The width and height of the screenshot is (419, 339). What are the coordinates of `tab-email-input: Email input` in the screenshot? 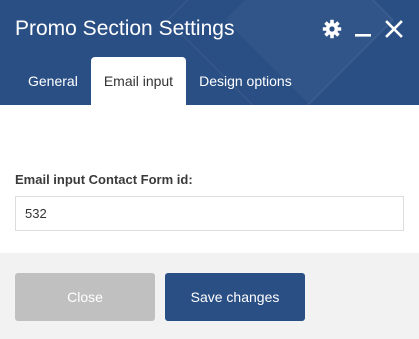 It's located at (138, 81).